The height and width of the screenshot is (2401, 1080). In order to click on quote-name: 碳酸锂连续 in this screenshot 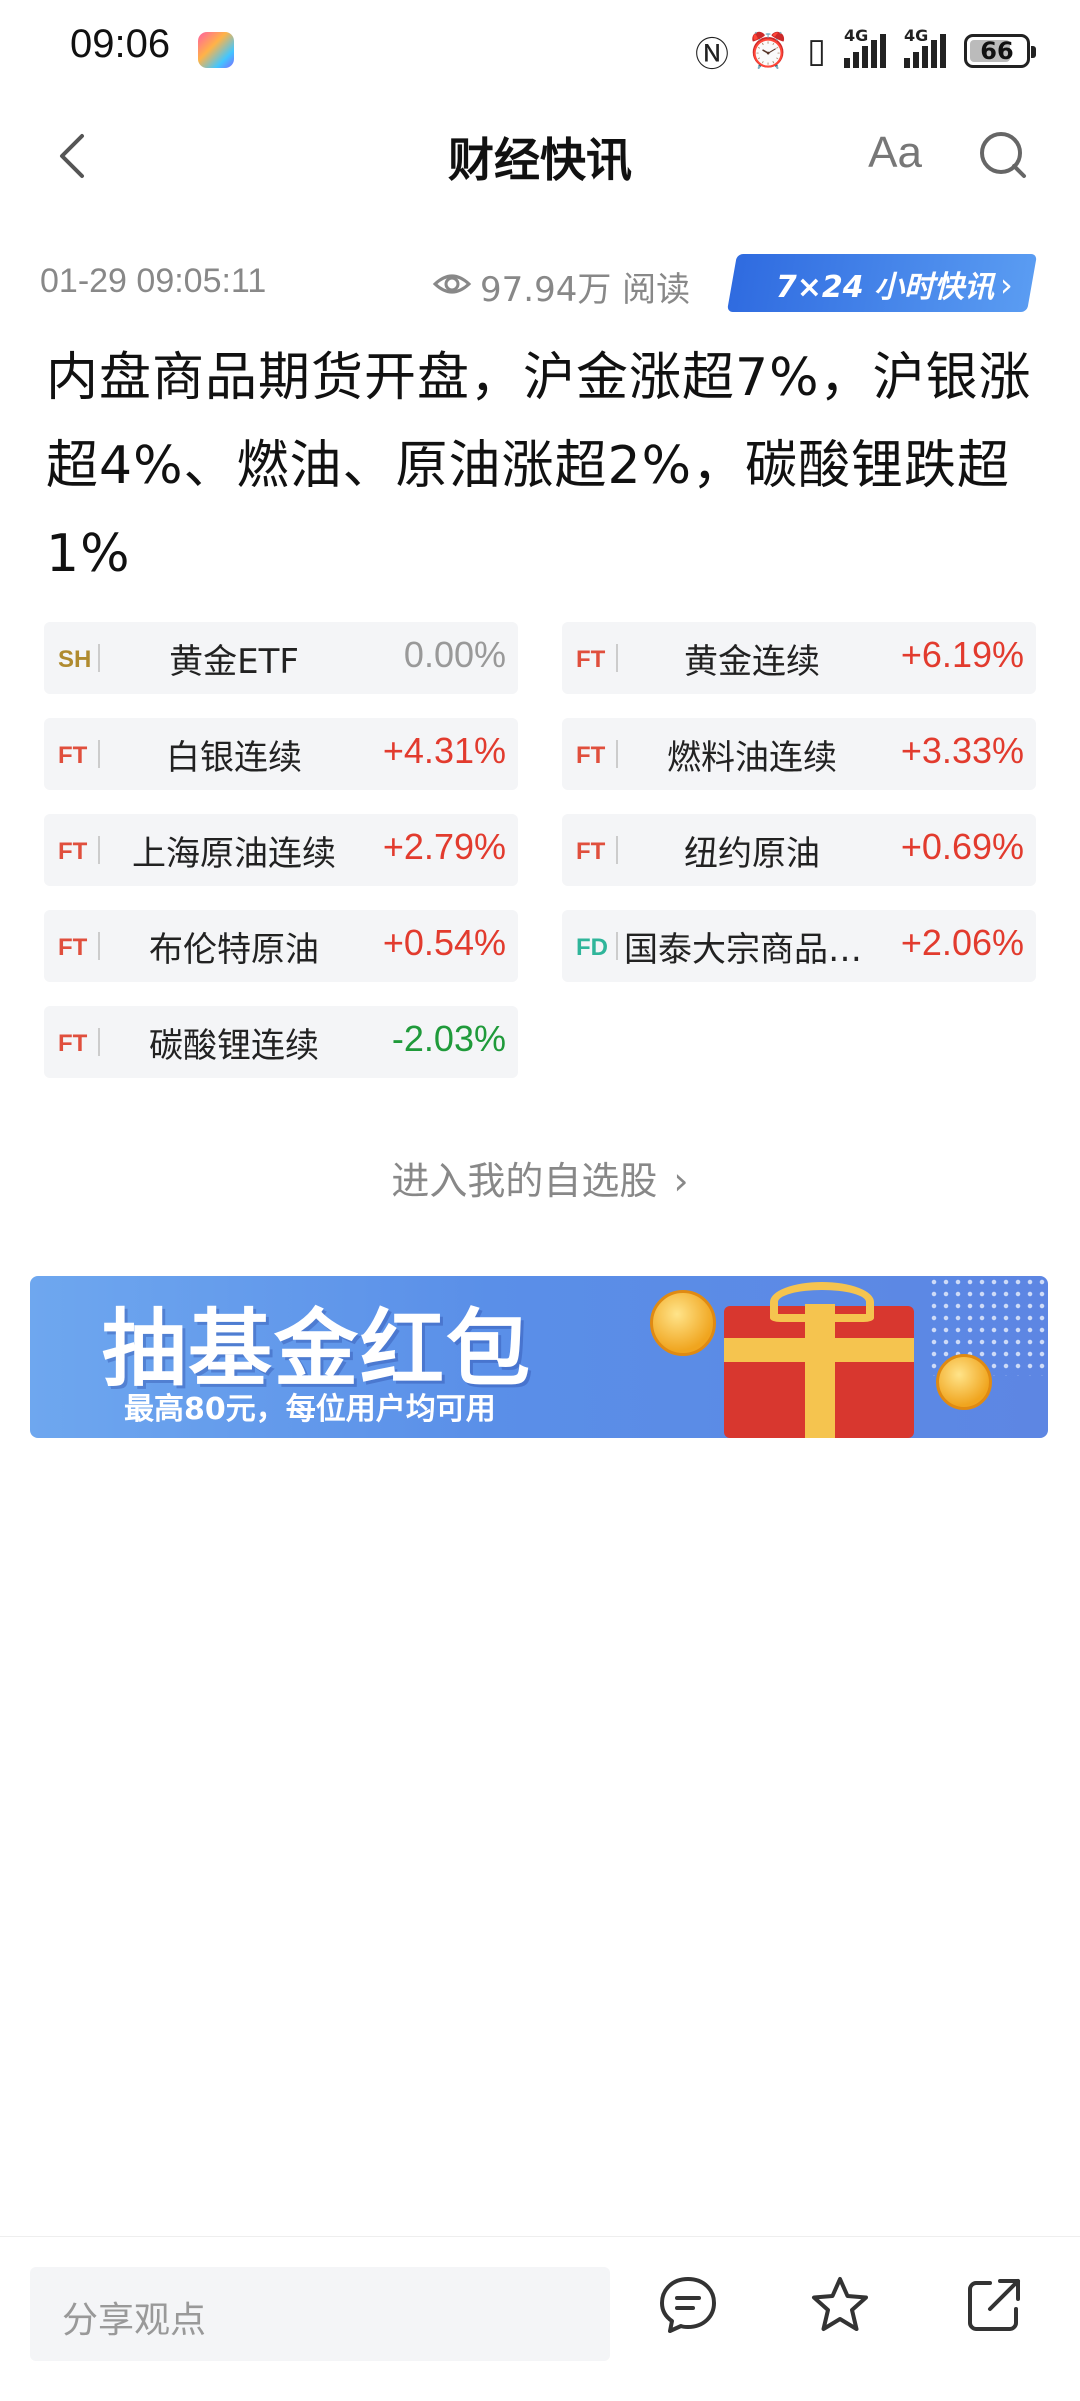, I will do `click(234, 1046)`.